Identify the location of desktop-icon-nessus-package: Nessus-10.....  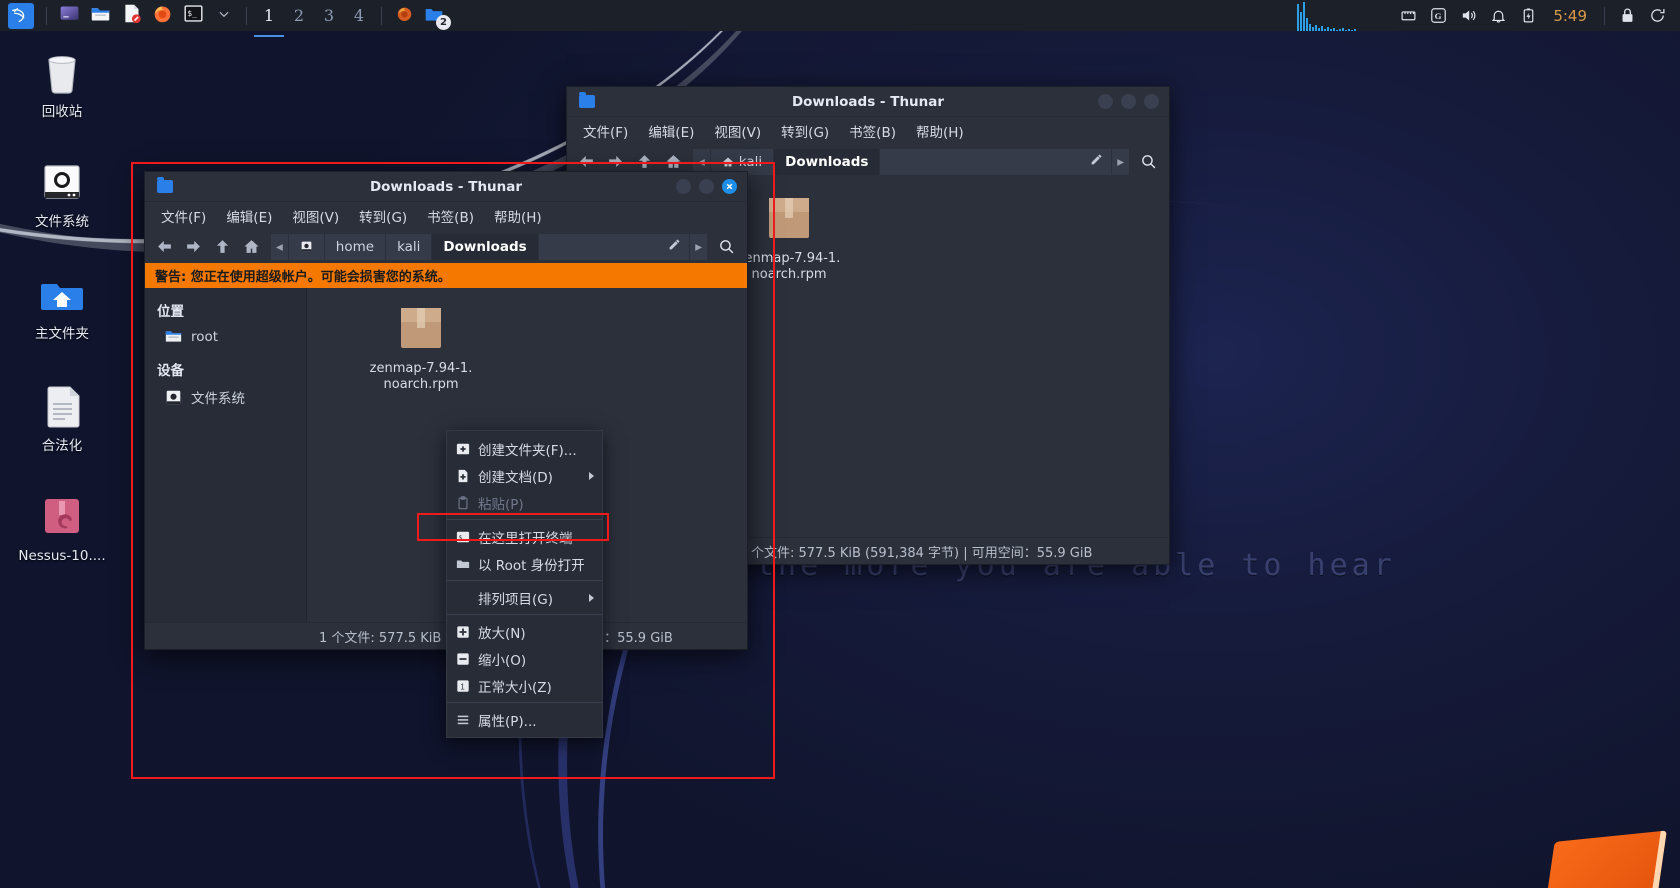
(62, 528).